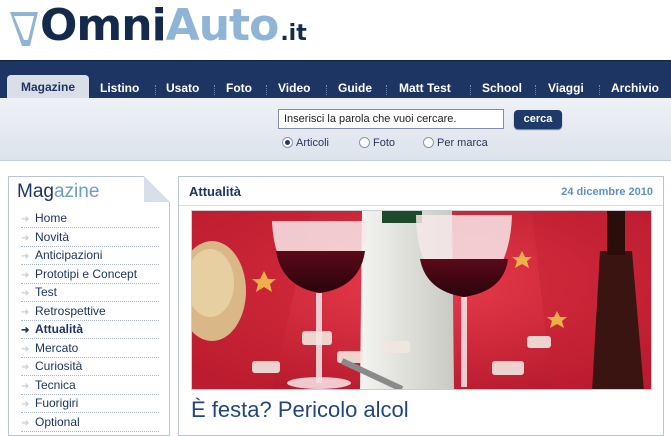 Image resolution: width=671 pixels, height=436 pixels. I want to click on logo-tld-text: .it, so click(293, 33).